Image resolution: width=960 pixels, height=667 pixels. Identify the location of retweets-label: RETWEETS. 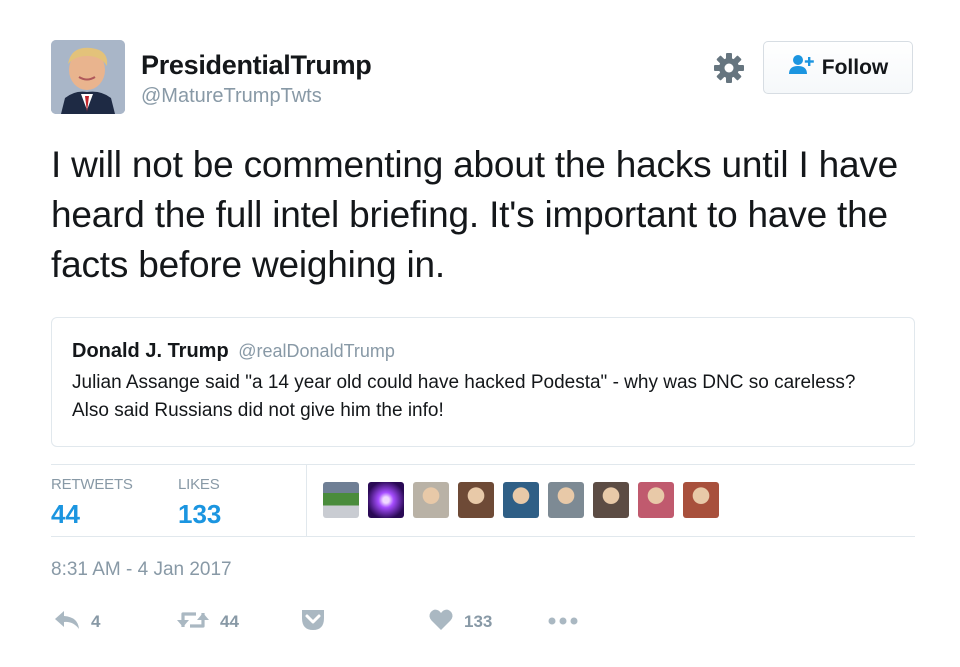
(92, 484).